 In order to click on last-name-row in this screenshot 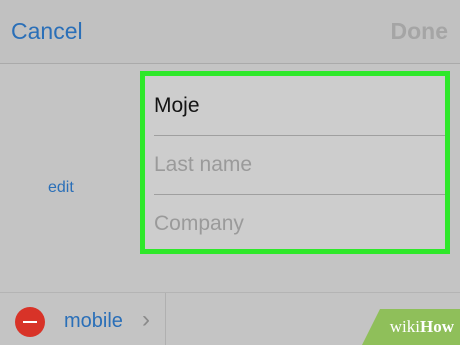, I will do `click(295, 164)`.